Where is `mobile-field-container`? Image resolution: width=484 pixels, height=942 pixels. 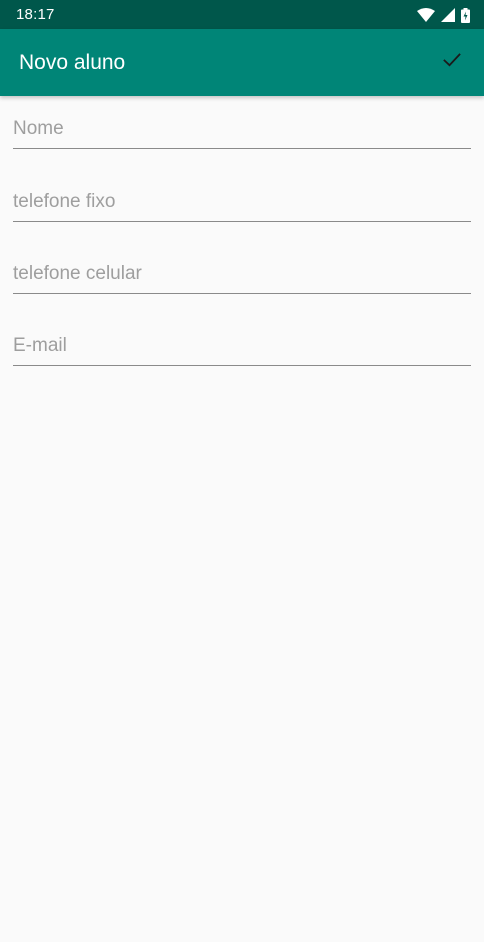 mobile-field-container is located at coordinates (242, 276).